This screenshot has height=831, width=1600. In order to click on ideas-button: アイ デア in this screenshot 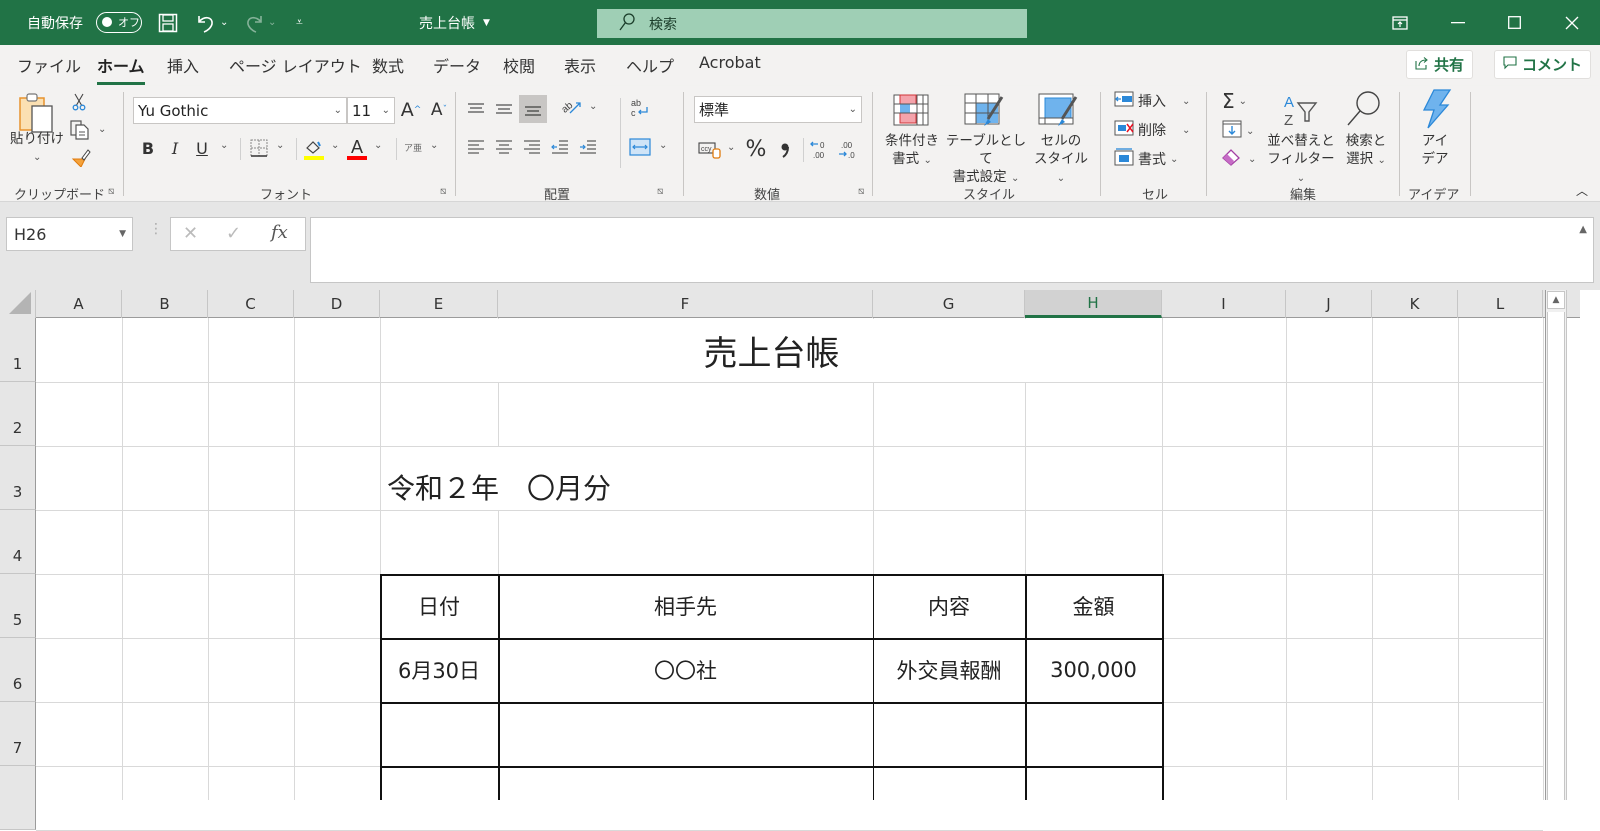, I will do `click(1435, 150)`.